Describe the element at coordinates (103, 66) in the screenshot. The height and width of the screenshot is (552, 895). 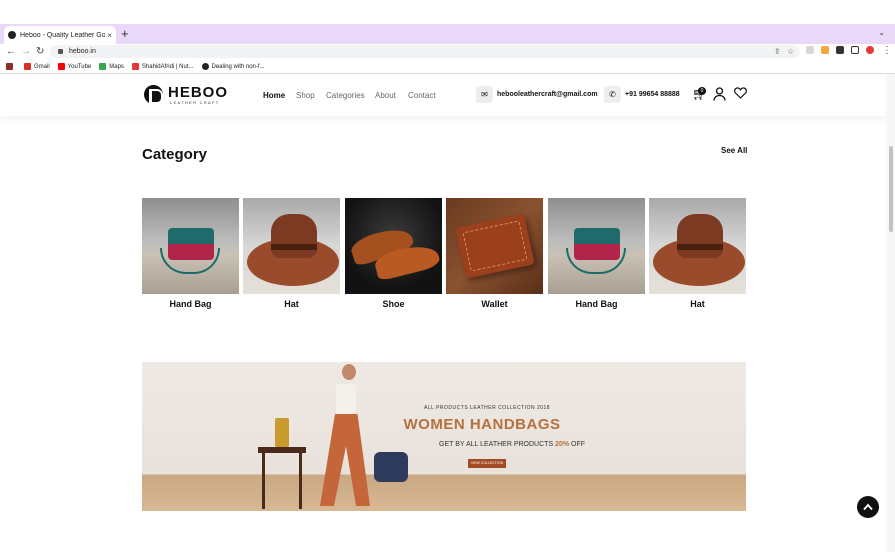
I see `maps-icon` at that location.